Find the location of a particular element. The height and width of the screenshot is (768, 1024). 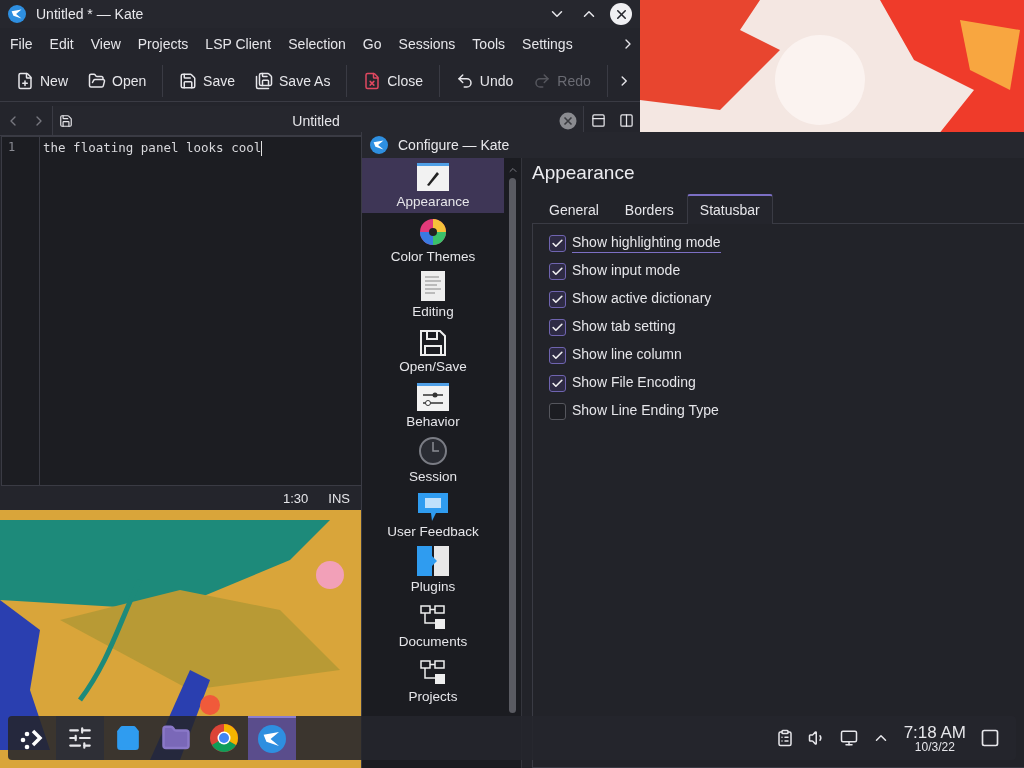

menu-item: Sessions is located at coordinates (427, 44).